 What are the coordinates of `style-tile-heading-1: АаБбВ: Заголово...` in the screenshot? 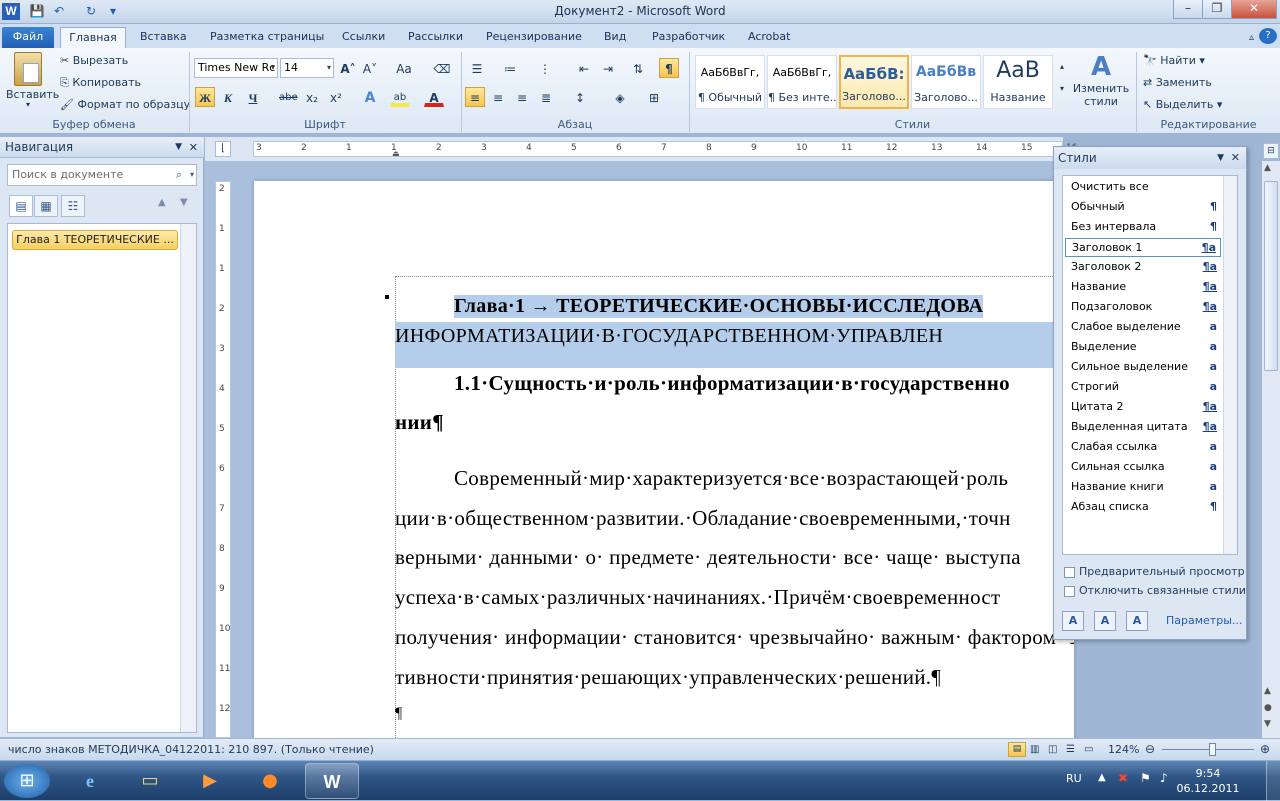 It's located at (874, 82).